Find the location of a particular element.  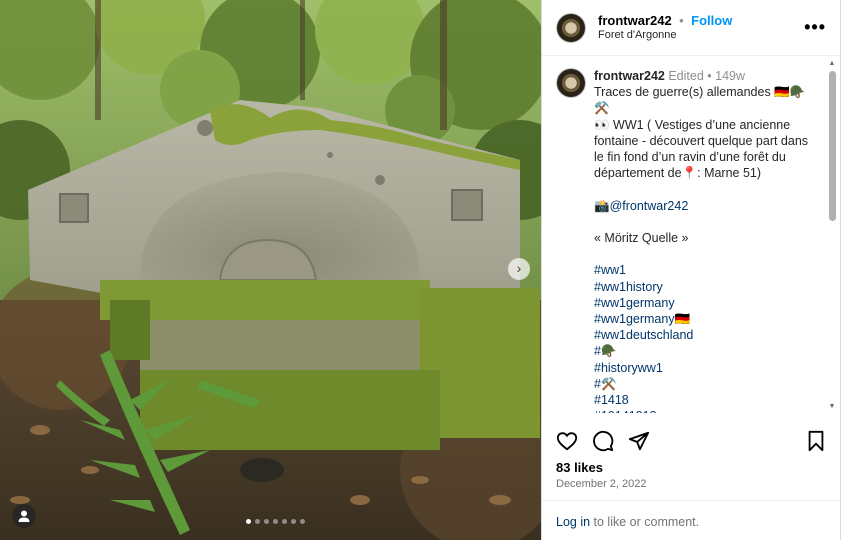

tagged-users-icon is located at coordinates (24, 516).